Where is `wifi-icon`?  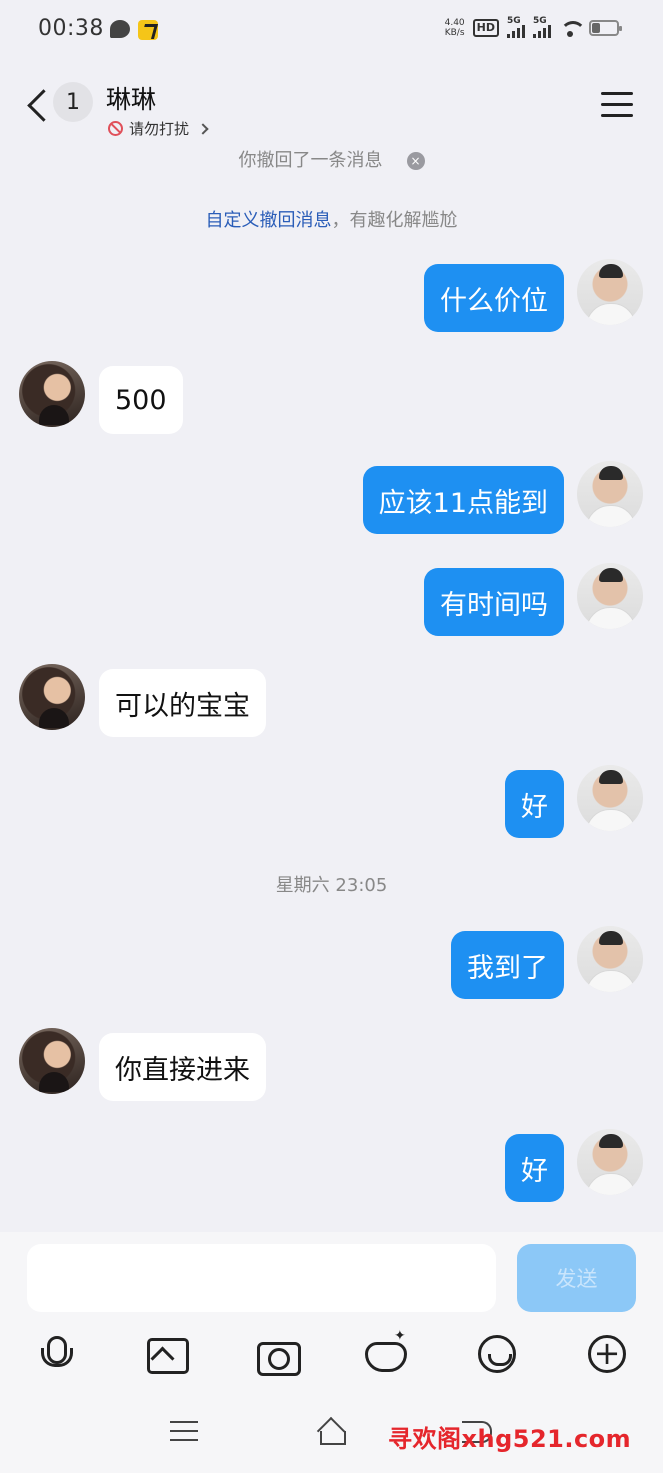 wifi-icon is located at coordinates (572, 28).